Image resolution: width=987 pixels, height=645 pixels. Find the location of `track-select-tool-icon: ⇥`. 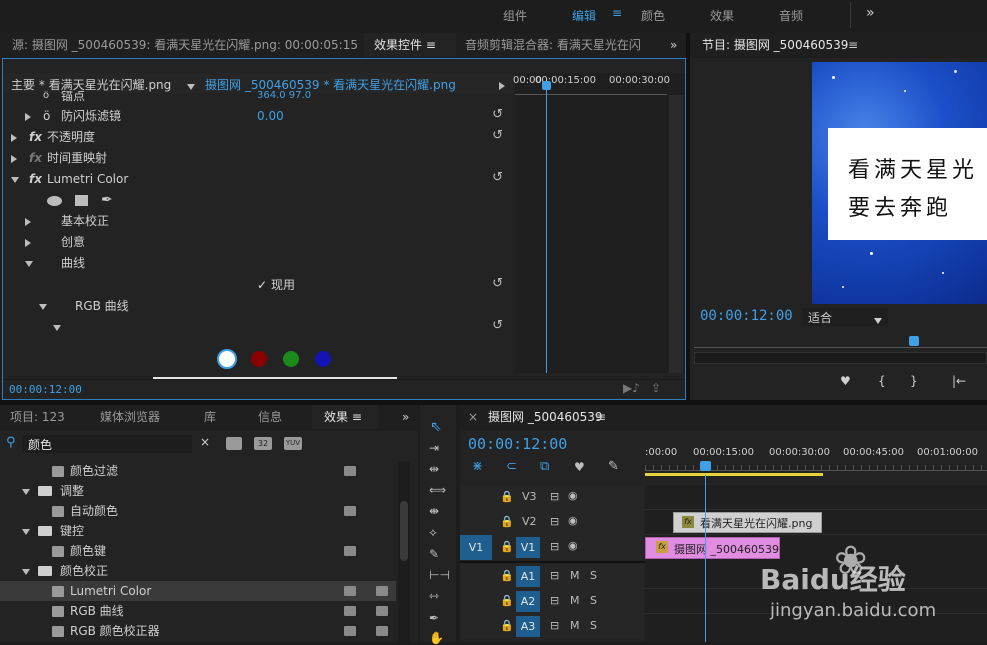

track-select-tool-icon: ⇥ is located at coordinates (434, 448).